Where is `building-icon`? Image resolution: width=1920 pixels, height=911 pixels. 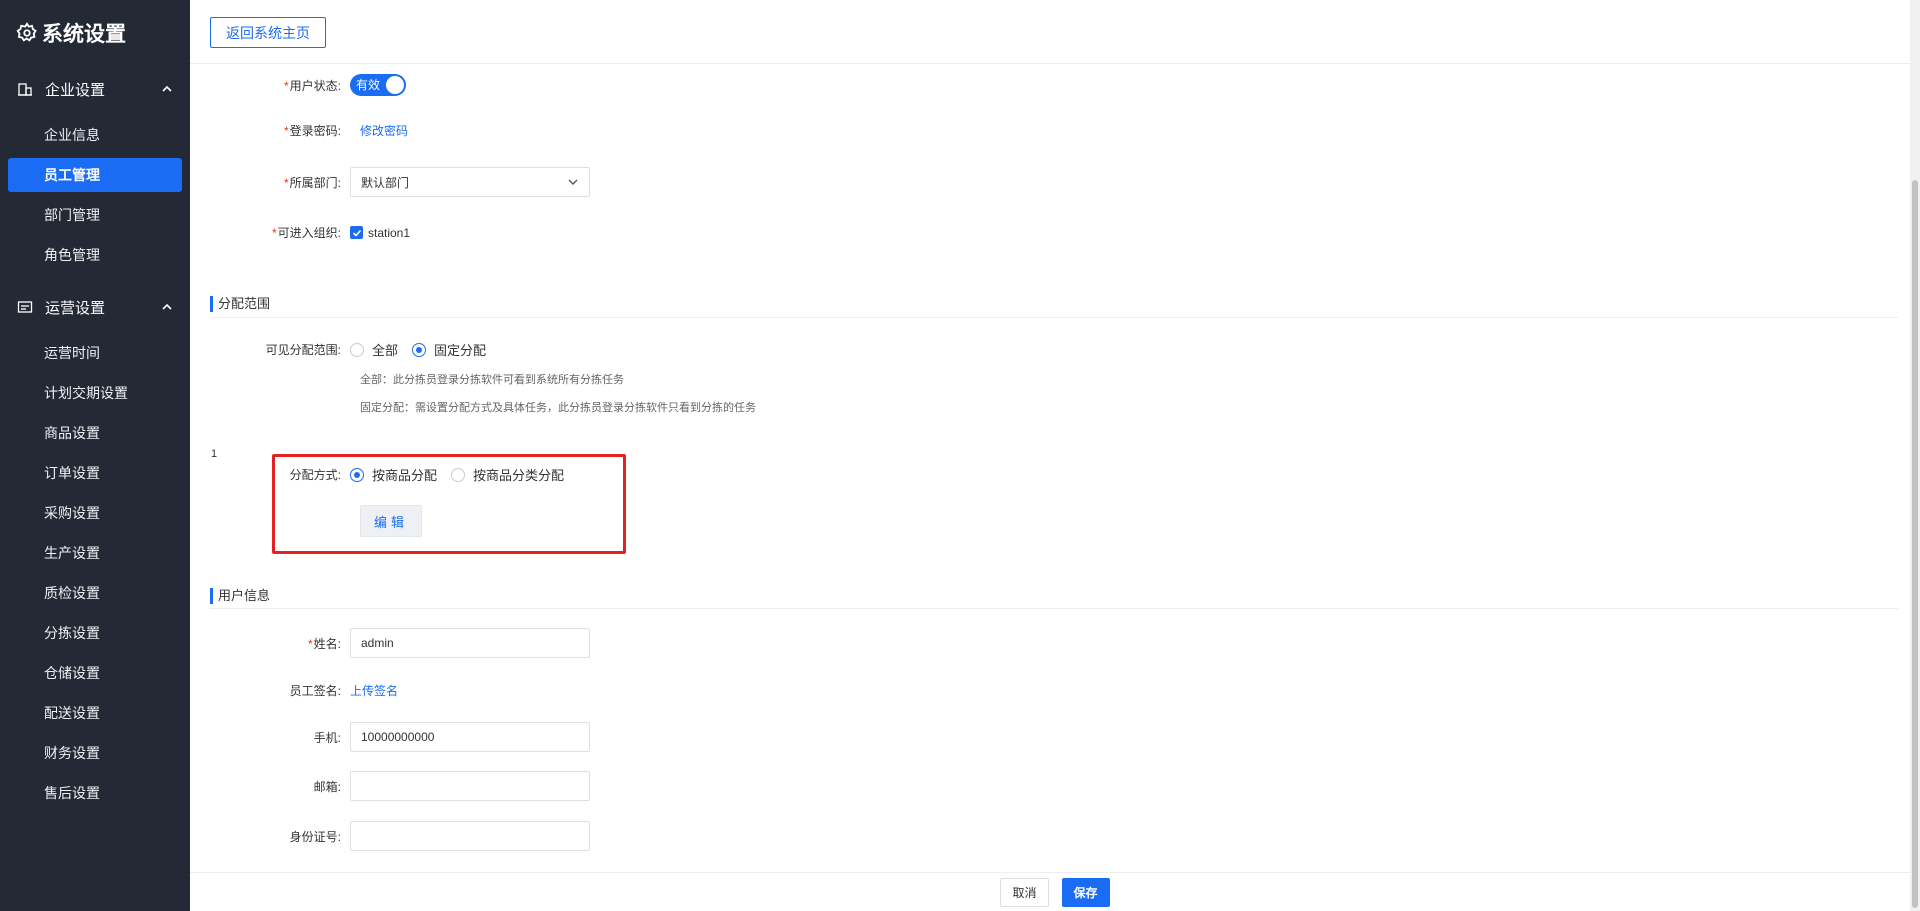 building-icon is located at coordinates (25, 89).